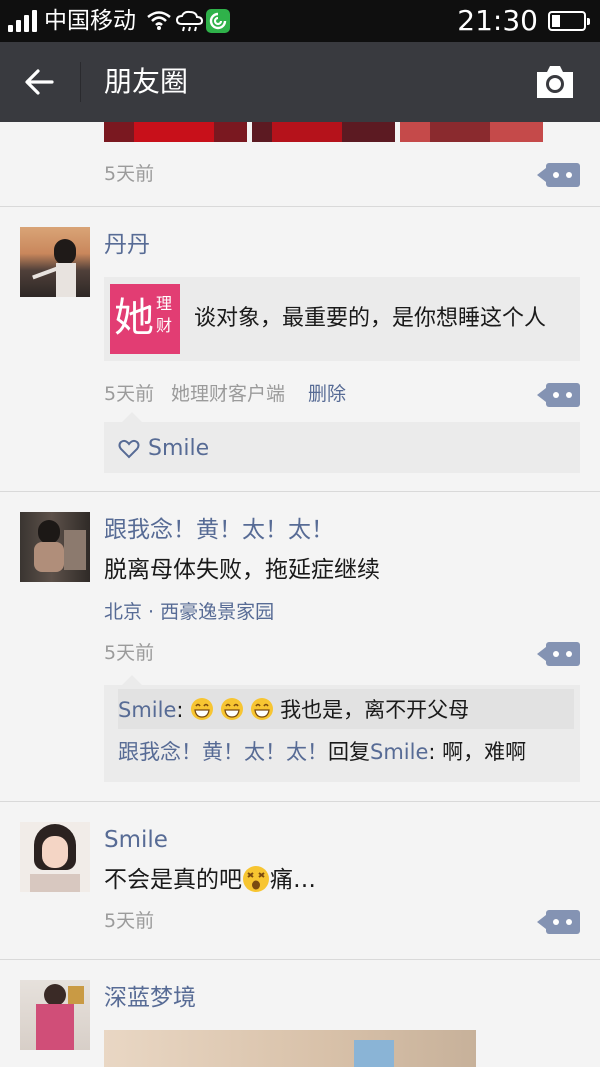 The image size is (600, 1067). Describe the element at coordinates (569, 21) in the screenshot. I see `battery-icon` at that location.